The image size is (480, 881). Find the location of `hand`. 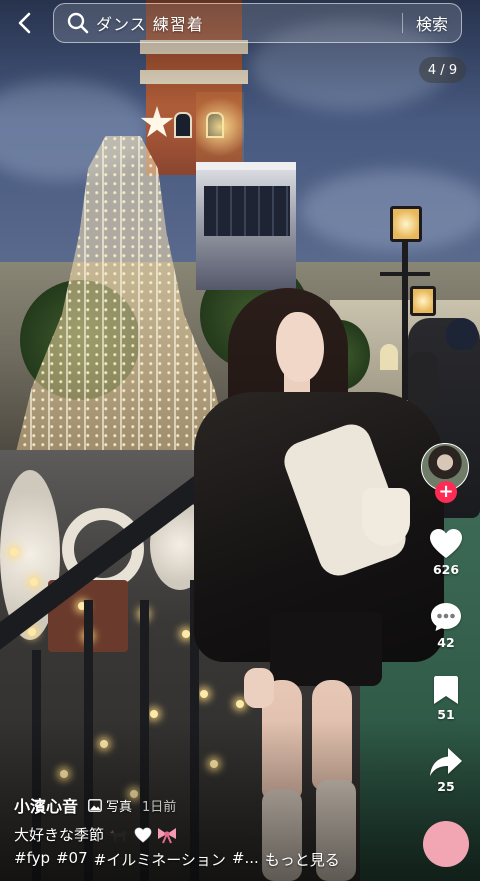

hand is located at coordinates (259, 688).